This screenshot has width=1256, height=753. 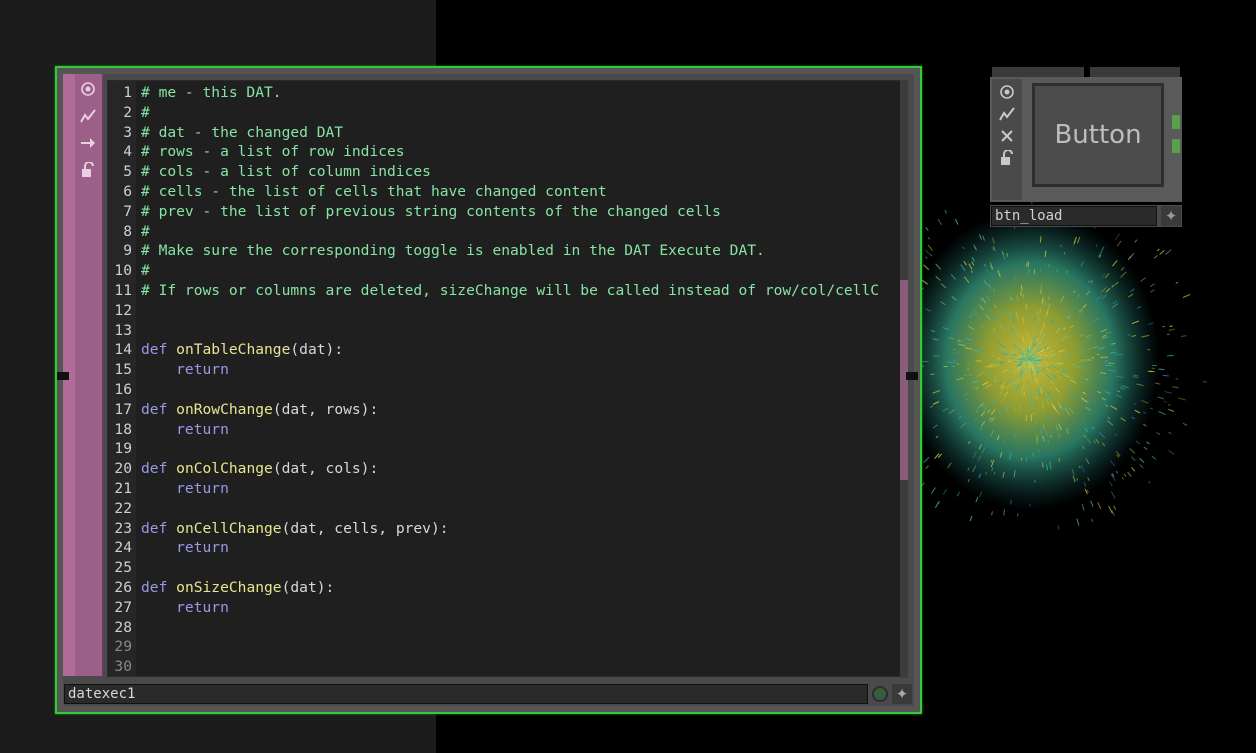 What do you see at coordinates (123, 528) in the screenshot?
I see `line-number: 23` at bounding box center [123, 528].